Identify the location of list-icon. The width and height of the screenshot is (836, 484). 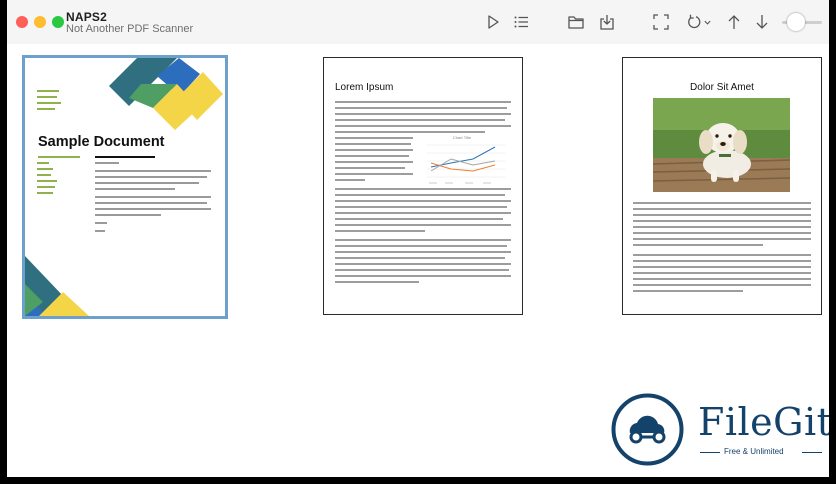
(521, 22).